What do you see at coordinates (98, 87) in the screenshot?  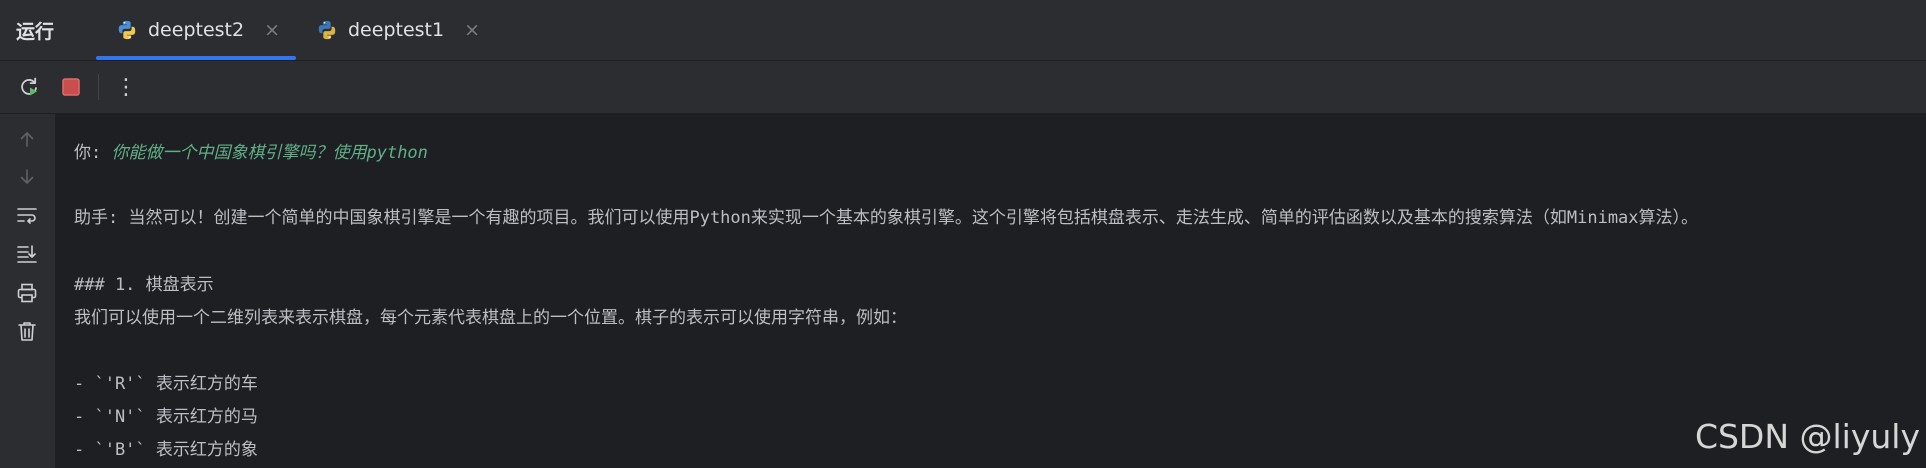 I see `toolbar-separator` at bounding box center [98, 87].